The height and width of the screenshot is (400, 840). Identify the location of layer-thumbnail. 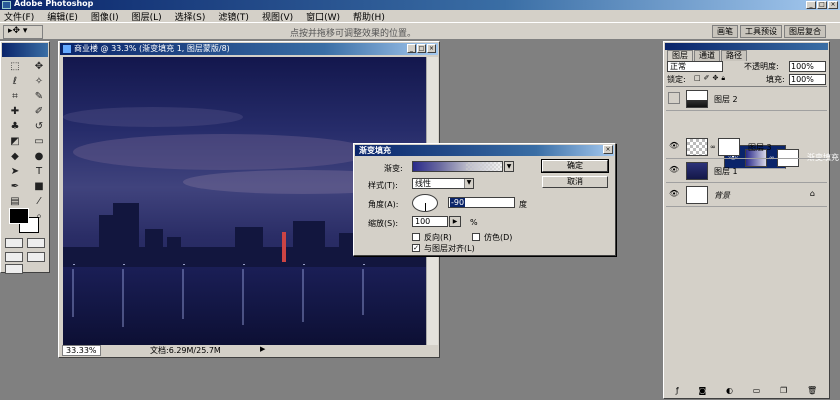
(697, 171).